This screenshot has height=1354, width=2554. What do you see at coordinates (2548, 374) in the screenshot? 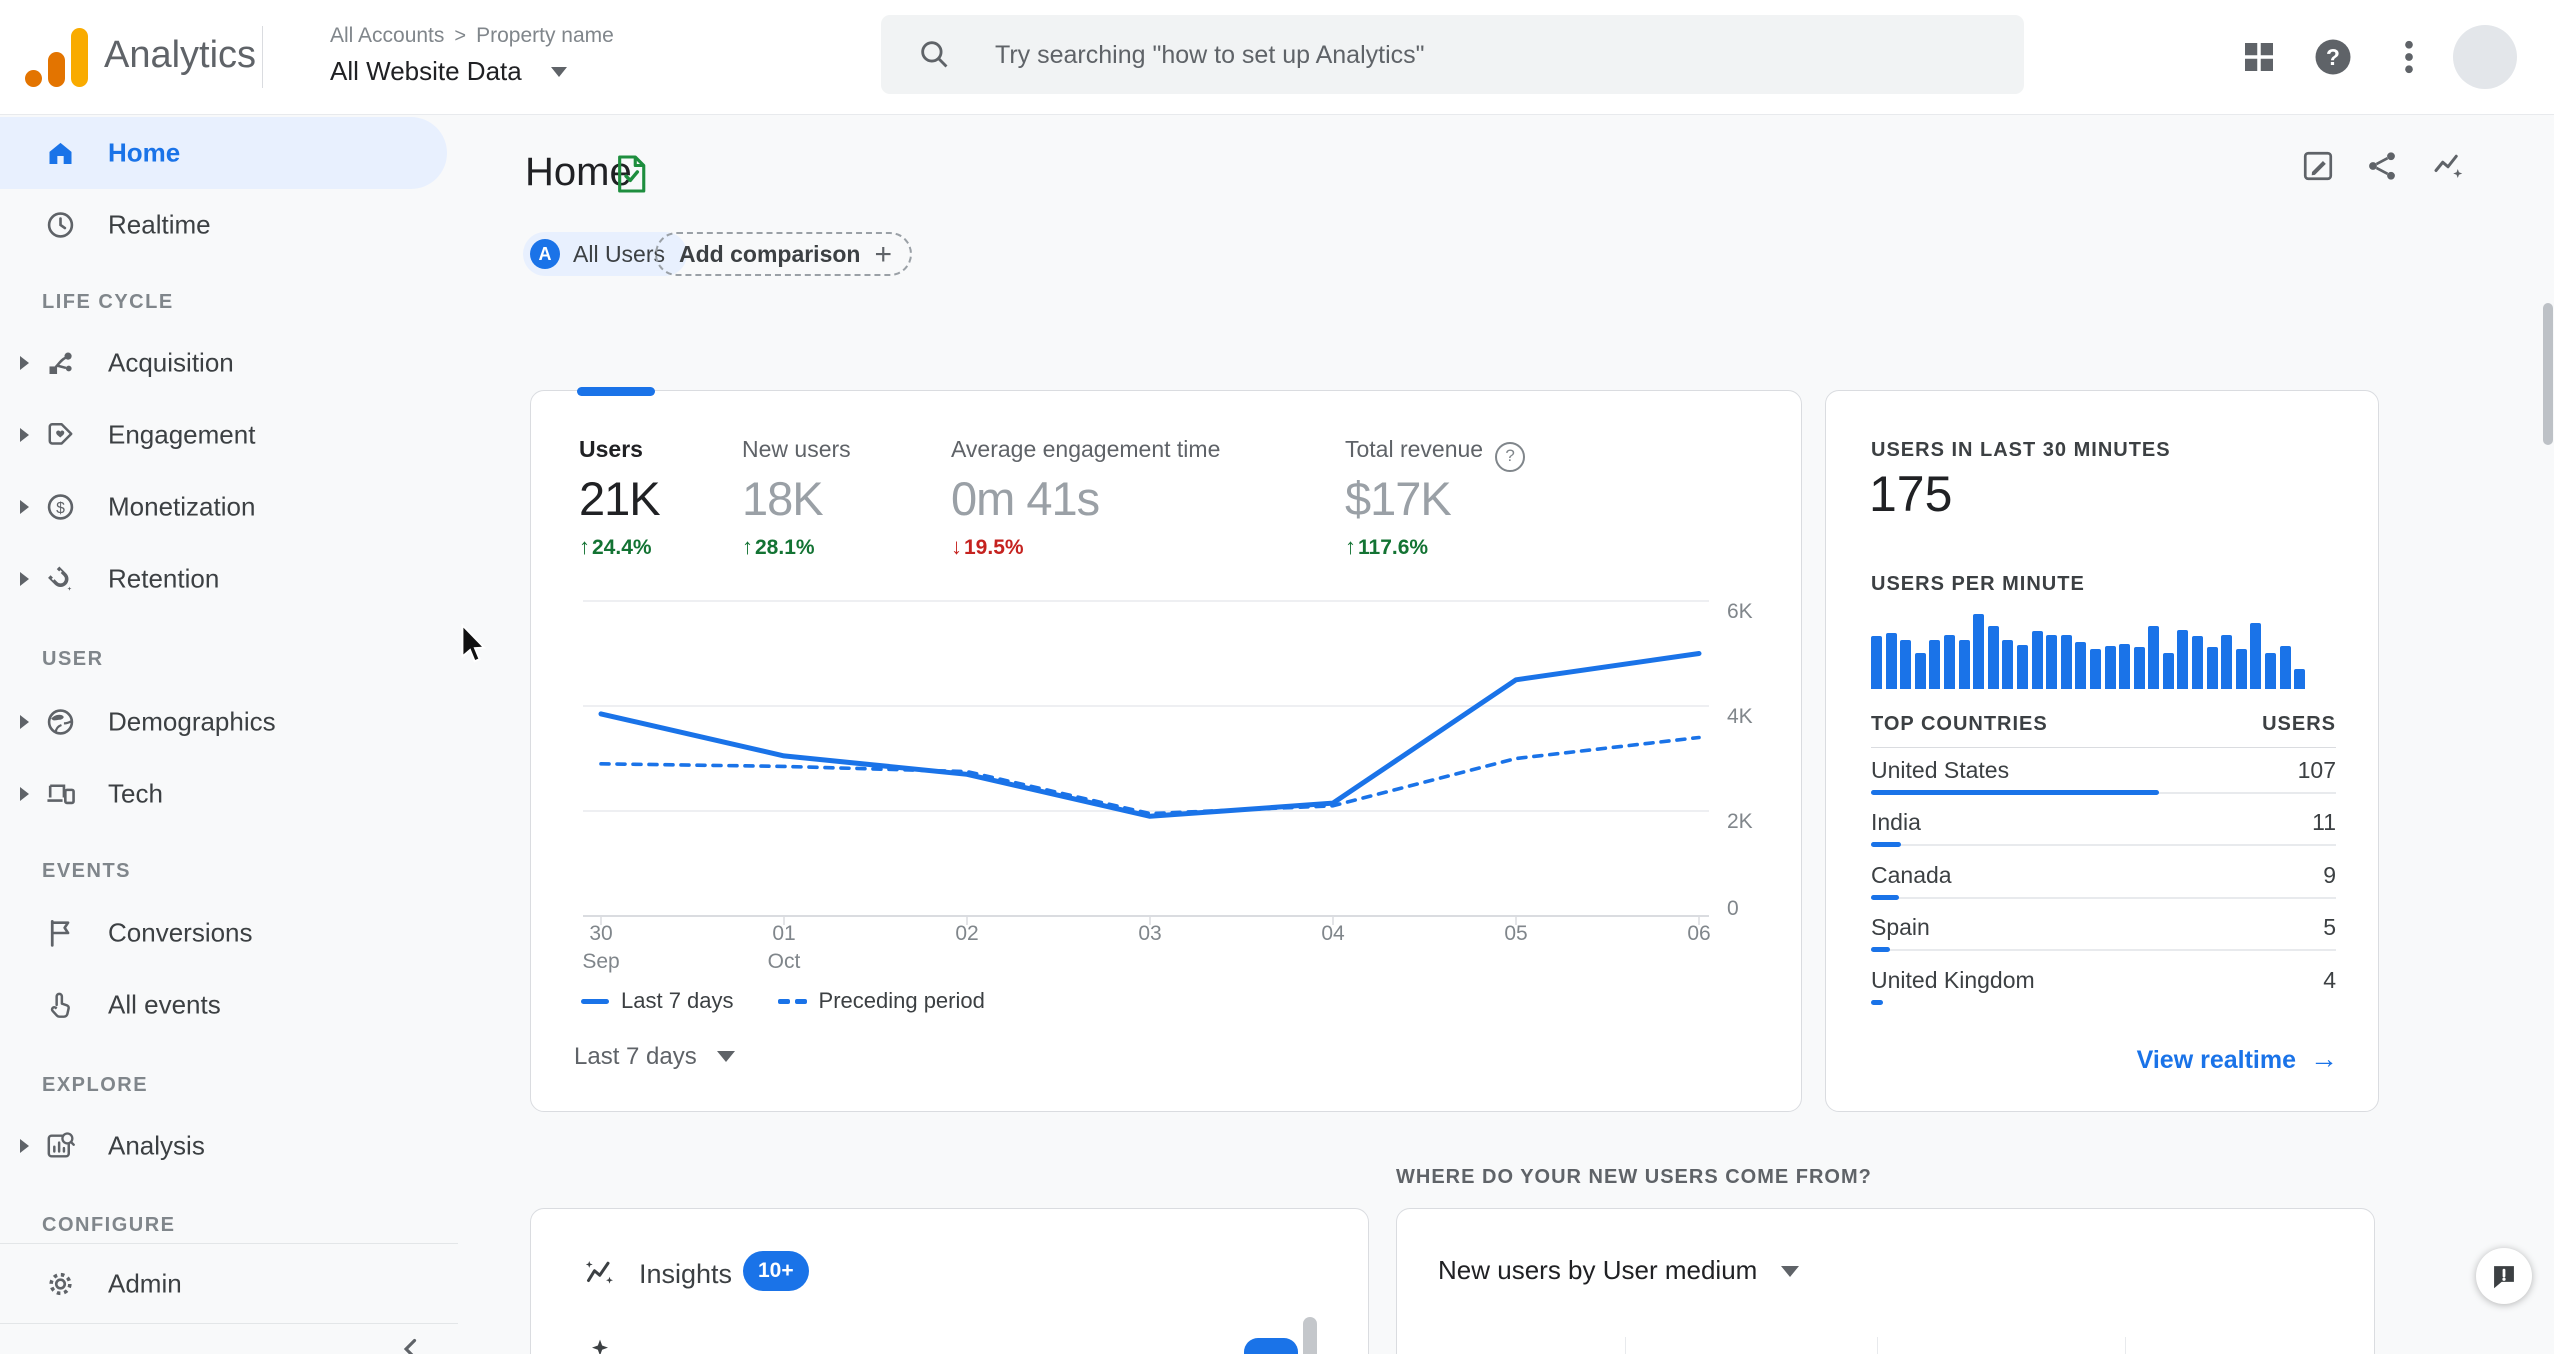
I see `page-scrollbar` at bounding box center [2548, 374].